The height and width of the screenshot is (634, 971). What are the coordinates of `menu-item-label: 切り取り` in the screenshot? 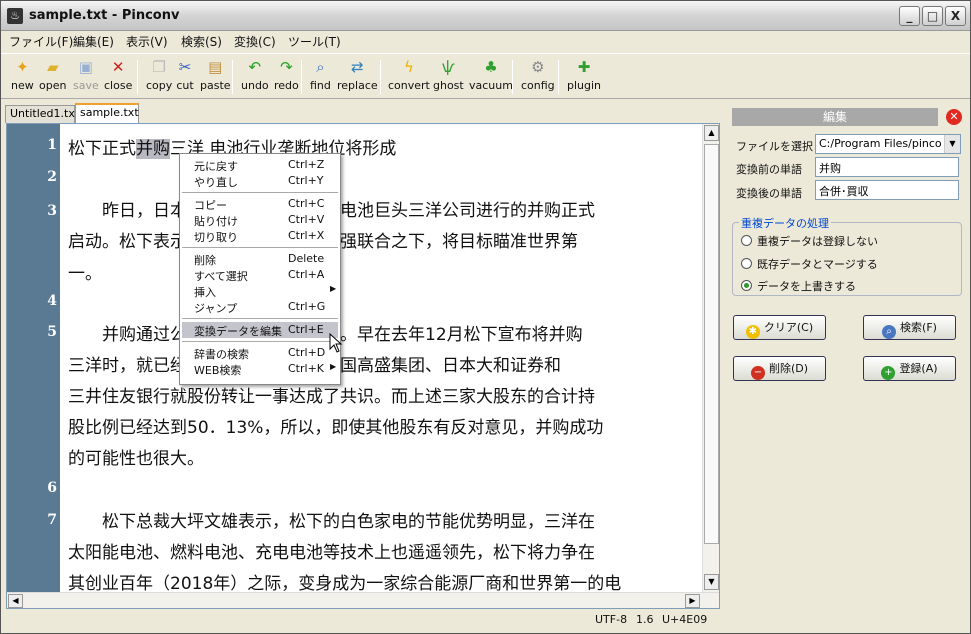 It's located at (216, 237).